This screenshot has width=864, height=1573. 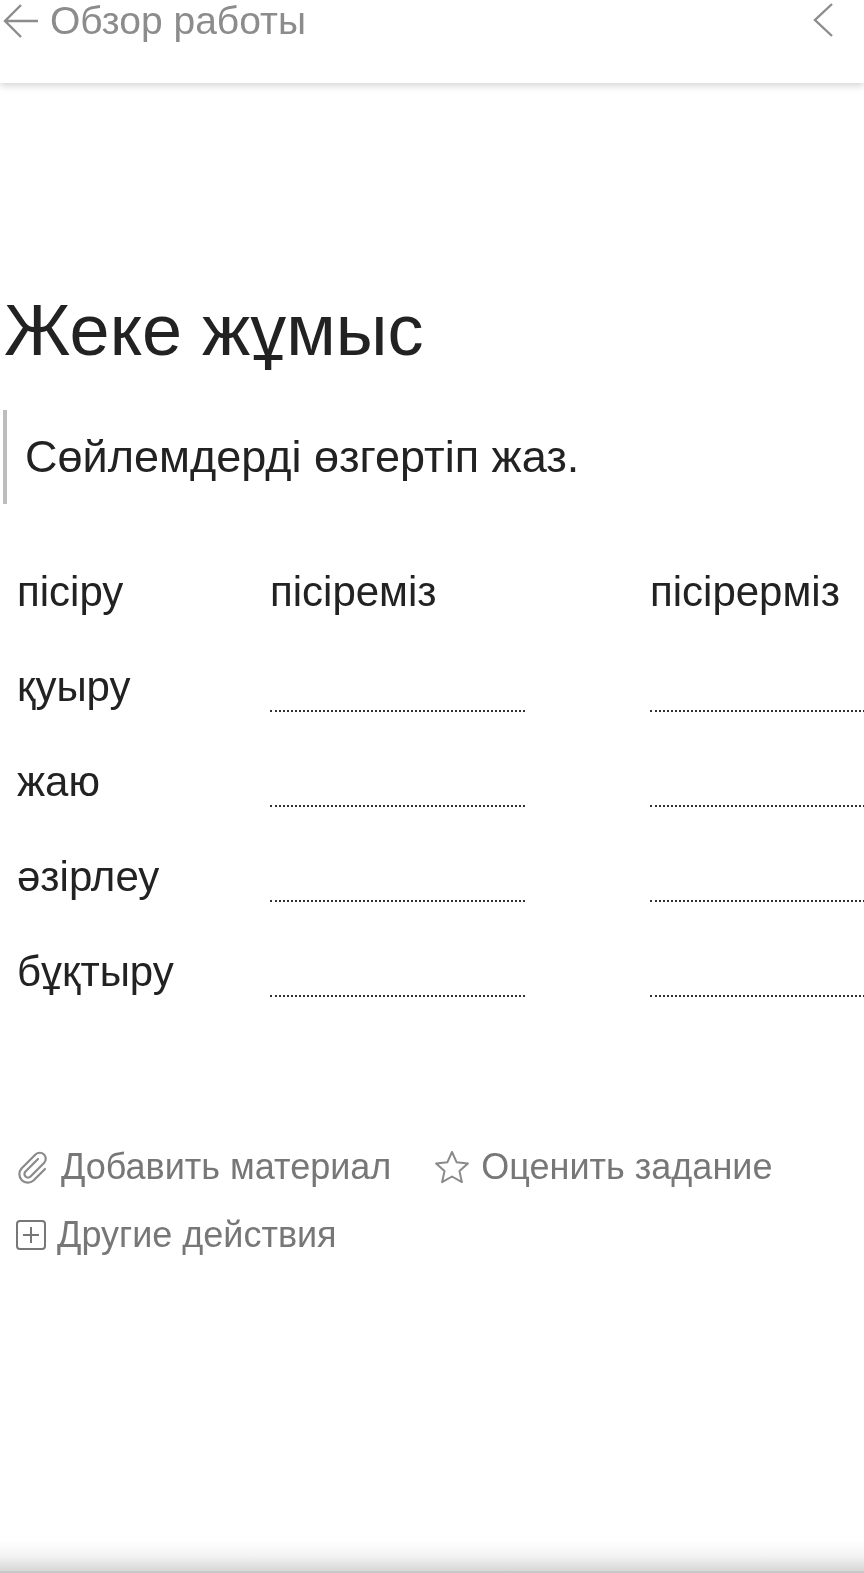 What do you see at coordinates (89, 877) in the screenshot?
I see `table-cell-text: әзірлеу` at bounding box center [89, 877].